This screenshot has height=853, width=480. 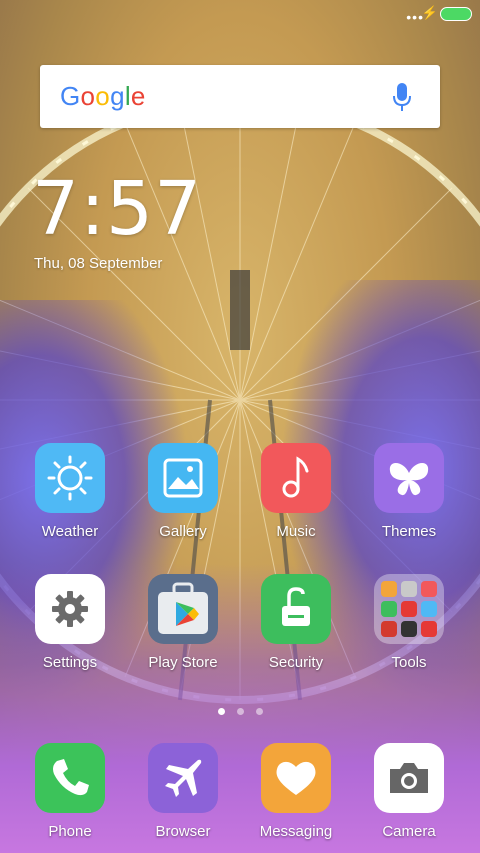 What do you see at coordinates (296, 609) in the screenshot?
I see `unlock-icon` at bounding box center [296, 609].